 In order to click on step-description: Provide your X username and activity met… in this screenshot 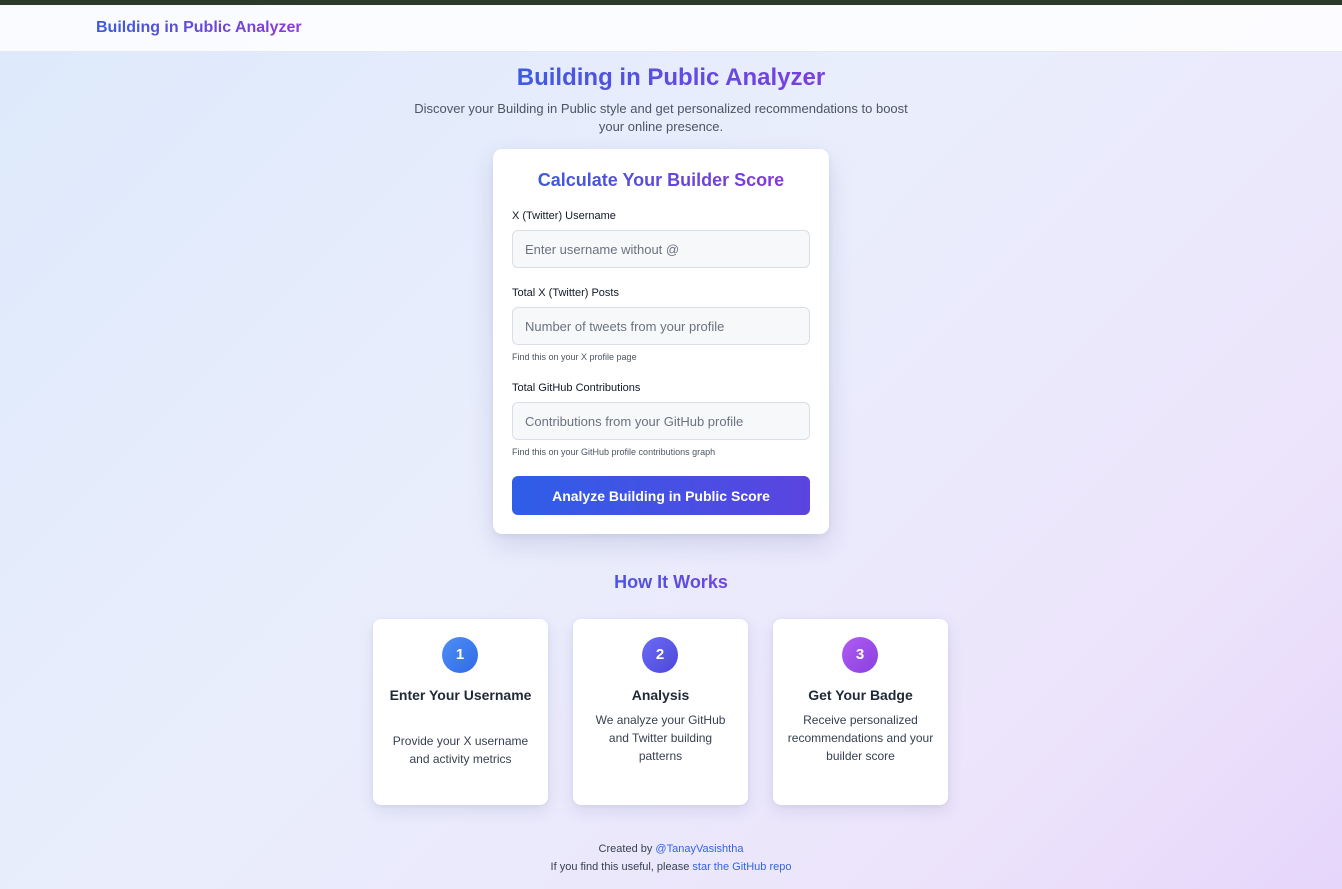, I will do `click(460, 750)`.